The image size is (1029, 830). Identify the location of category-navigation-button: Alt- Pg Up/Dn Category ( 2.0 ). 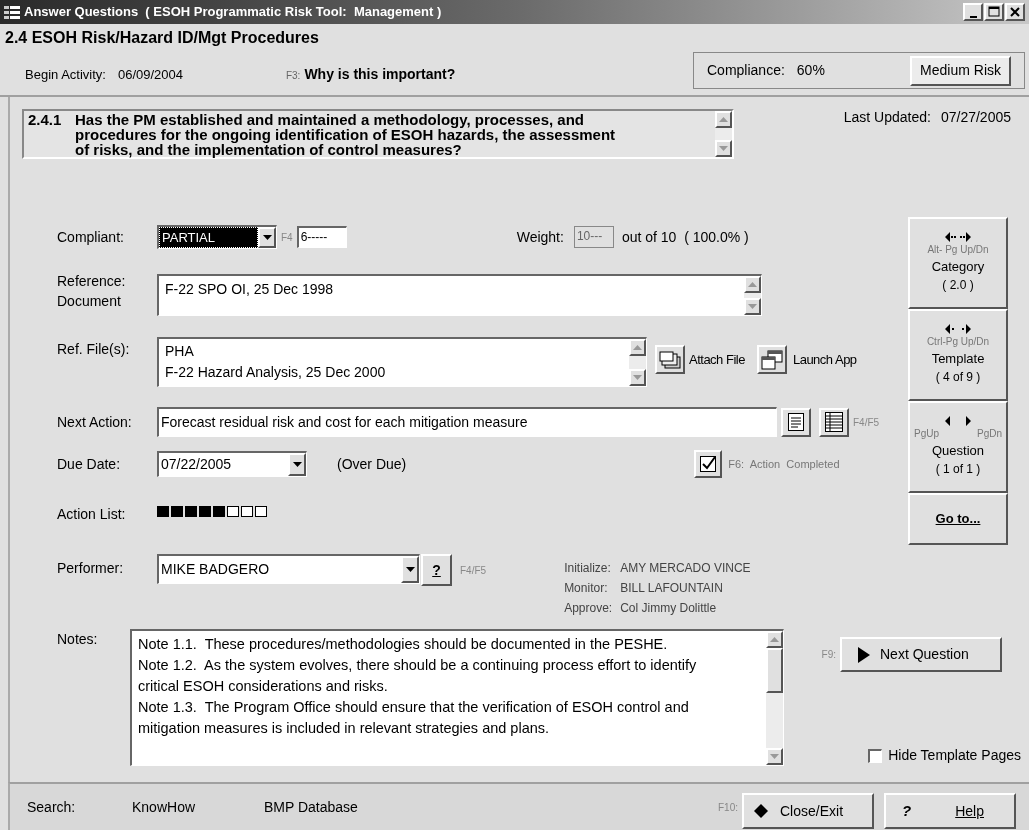
(958, 263).